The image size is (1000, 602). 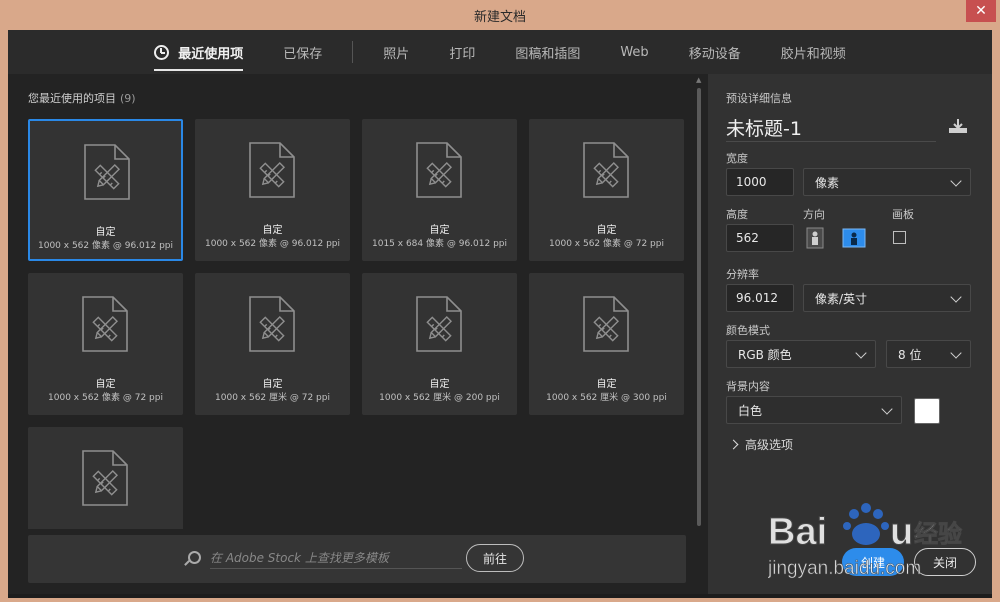 What do you see at coordinates (162, 52) in the screenshot?
I see `clock-icon` at bounding box center [162, 52].